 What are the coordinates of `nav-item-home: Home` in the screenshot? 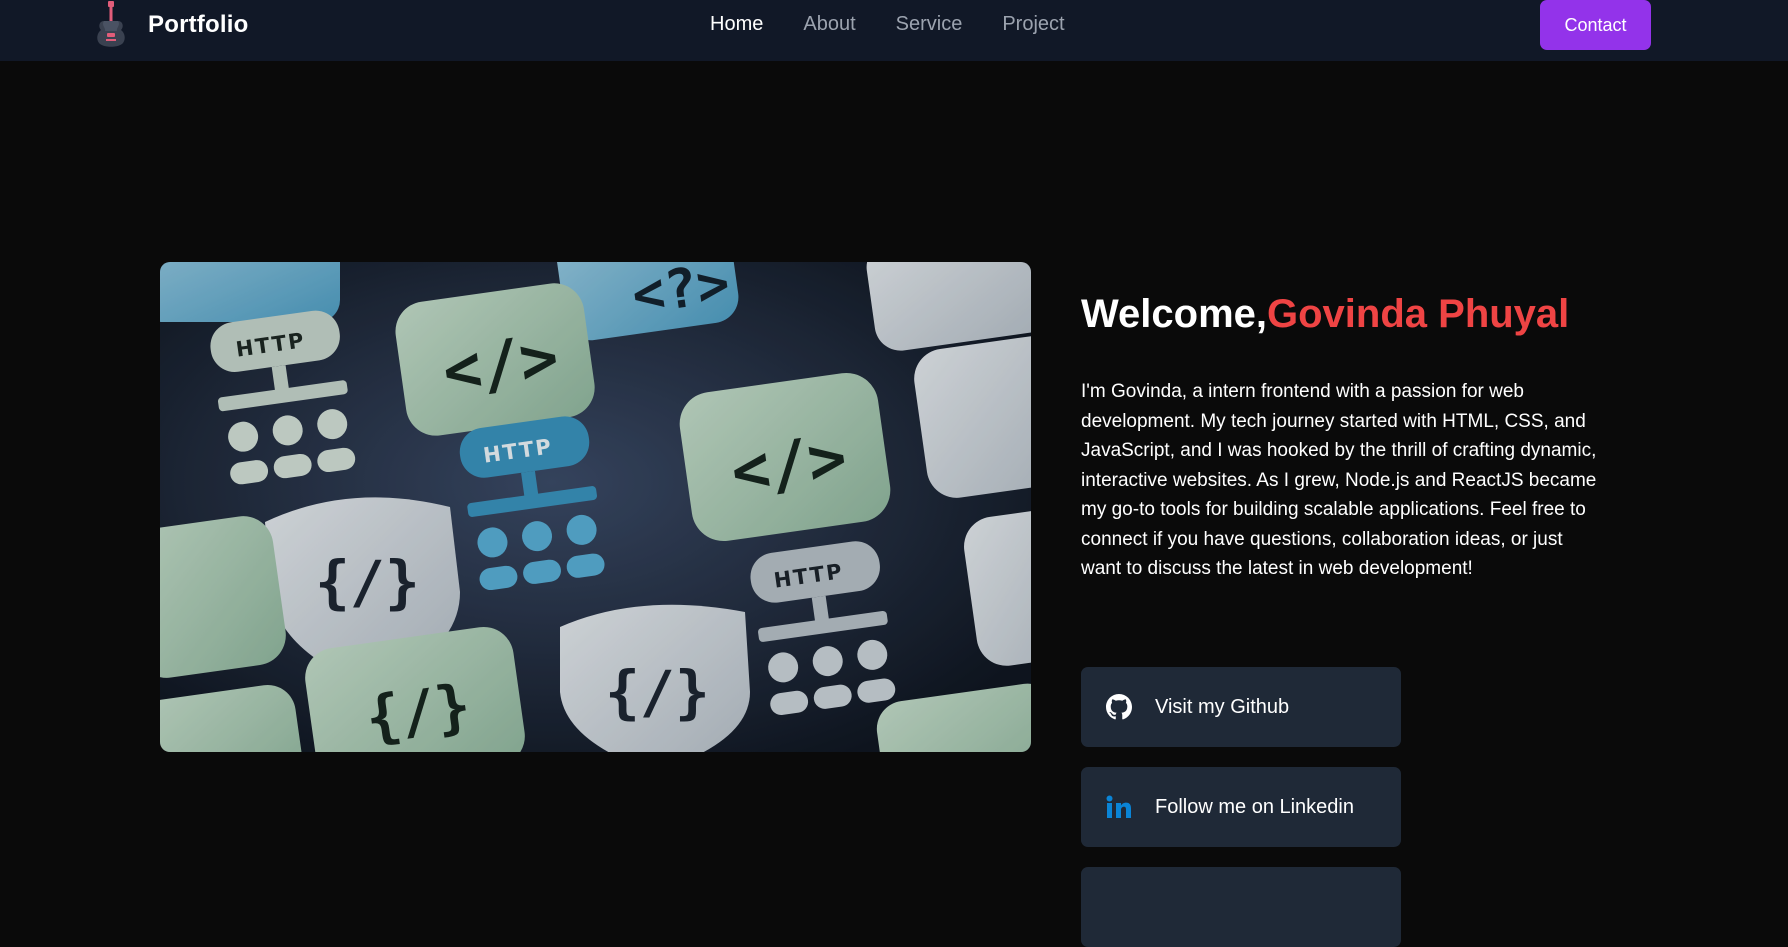 It's located at (736, 24).